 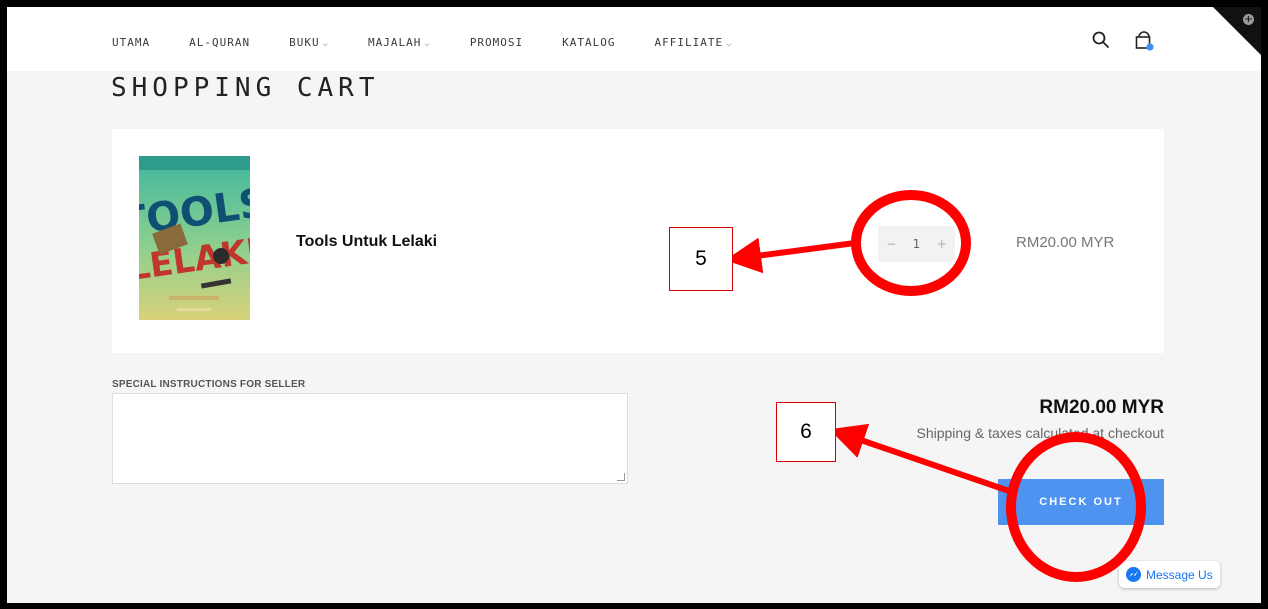 What do you see at coordinates (245, 88) in the screenshot?
I see `page-title: SHOPPING CART` at bounding box center [245, 88].